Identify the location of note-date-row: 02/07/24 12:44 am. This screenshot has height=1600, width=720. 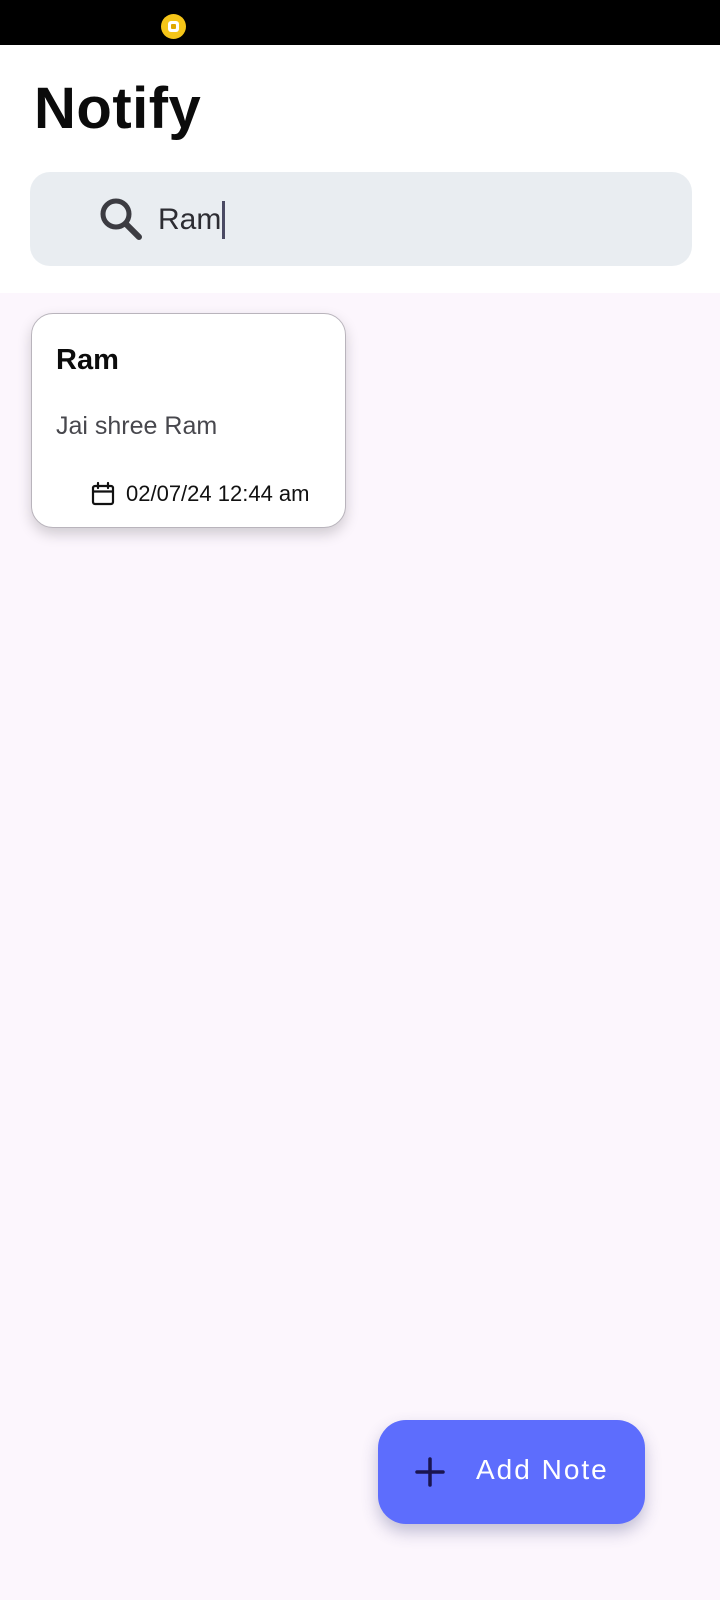
(199, 494).